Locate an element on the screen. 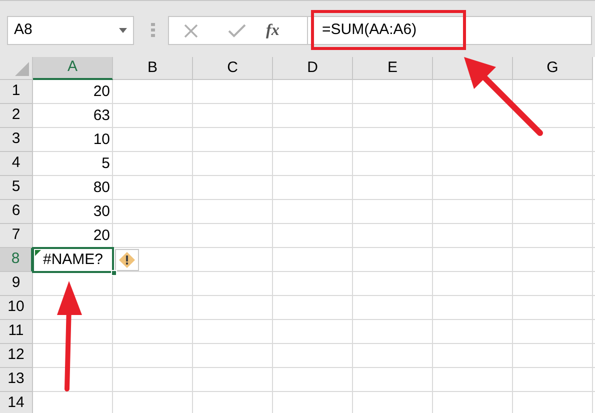  fill-handle is located at coordinates (114, 273).